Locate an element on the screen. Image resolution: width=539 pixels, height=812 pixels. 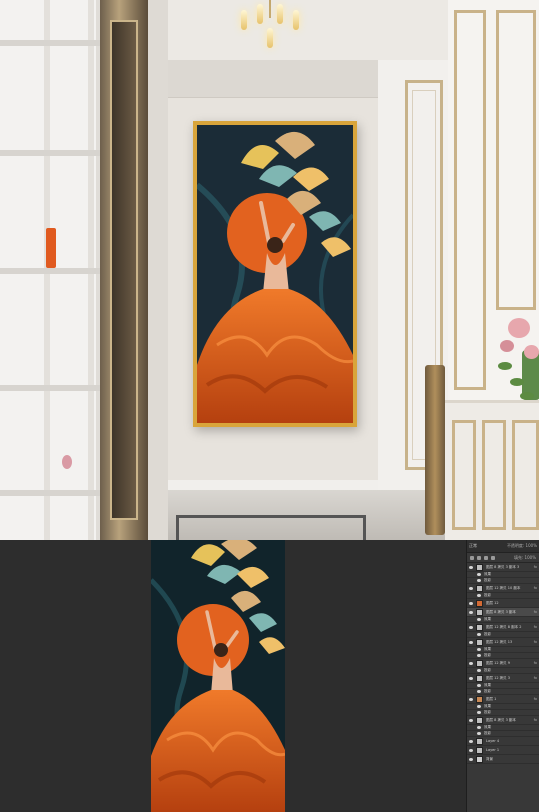
lock-image-icon is located at coordinates (479, 557).